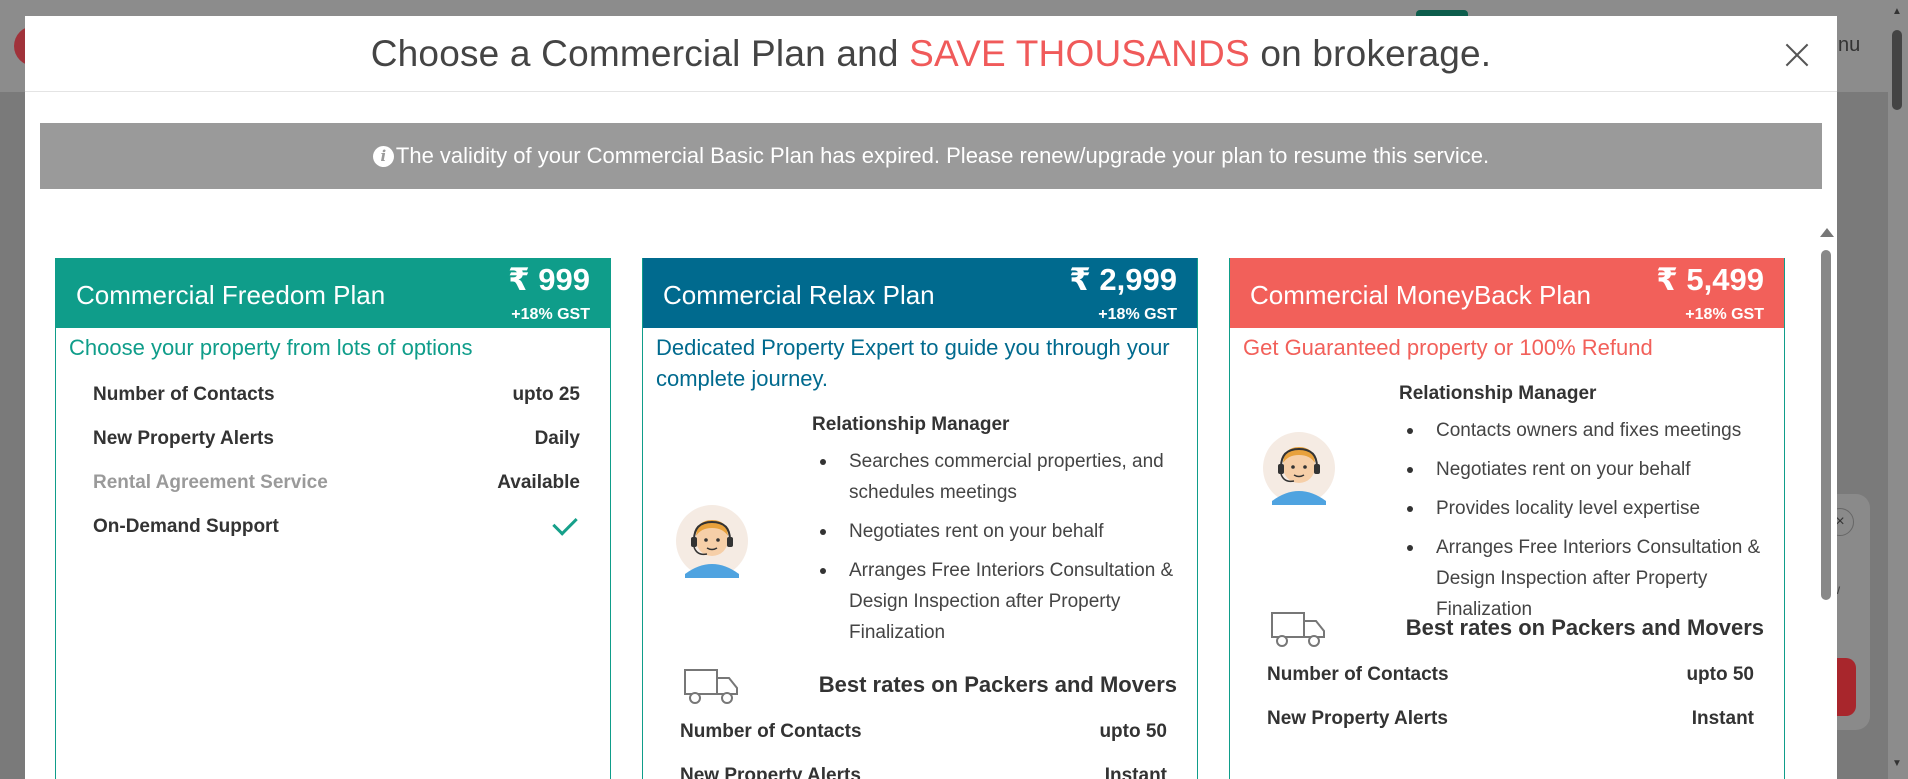 This screenshot has height=779, width=1908. I want to click on modal-title-prefix: Choose a Commercial Plan and, so click(640, 53).